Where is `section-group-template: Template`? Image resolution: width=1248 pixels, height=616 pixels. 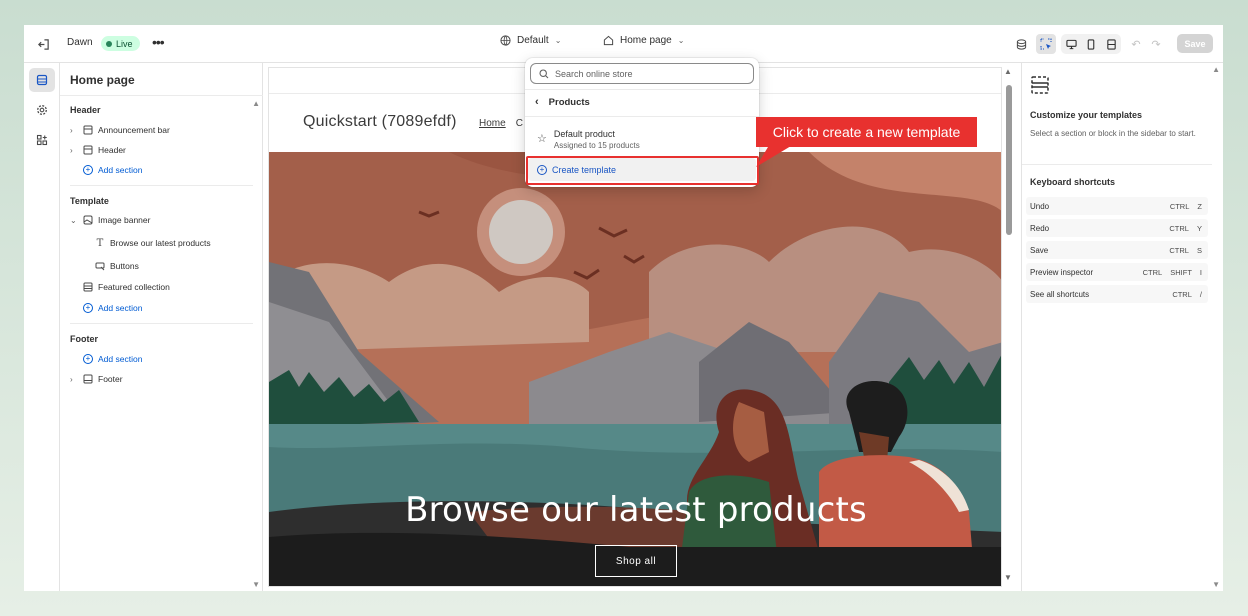 section-group-template: Template is located at coordinates (89, 201).